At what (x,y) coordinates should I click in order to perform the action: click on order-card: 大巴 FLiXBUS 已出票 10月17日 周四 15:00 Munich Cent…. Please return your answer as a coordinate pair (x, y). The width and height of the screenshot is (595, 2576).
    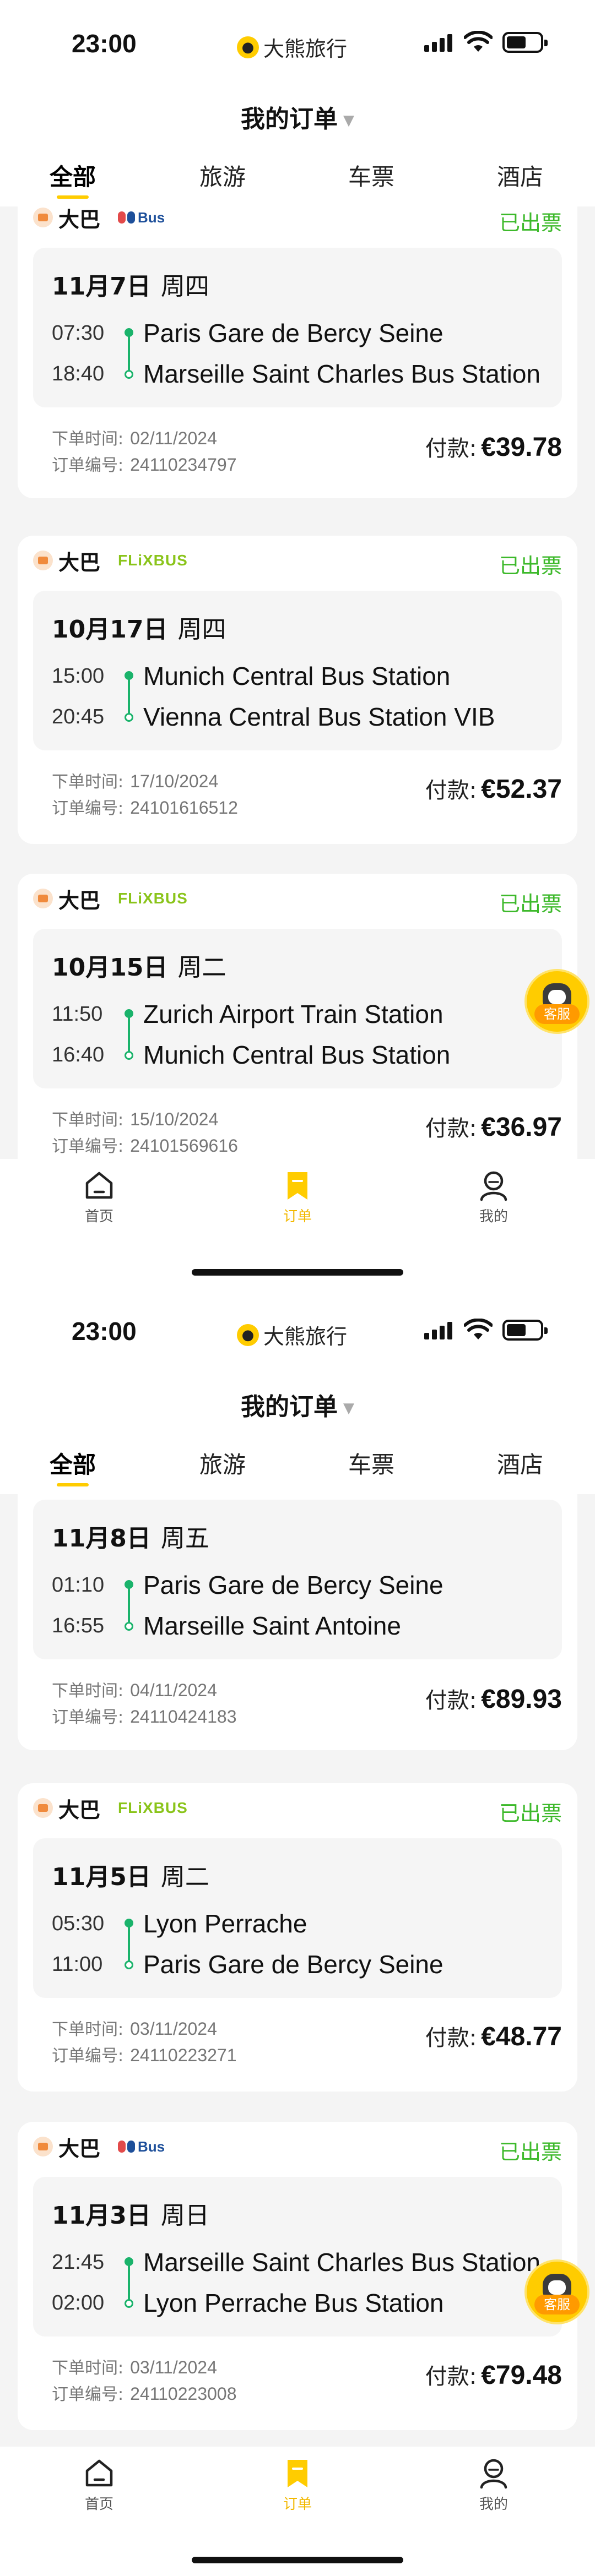
    Looking at the image, I should click on (297, 690).